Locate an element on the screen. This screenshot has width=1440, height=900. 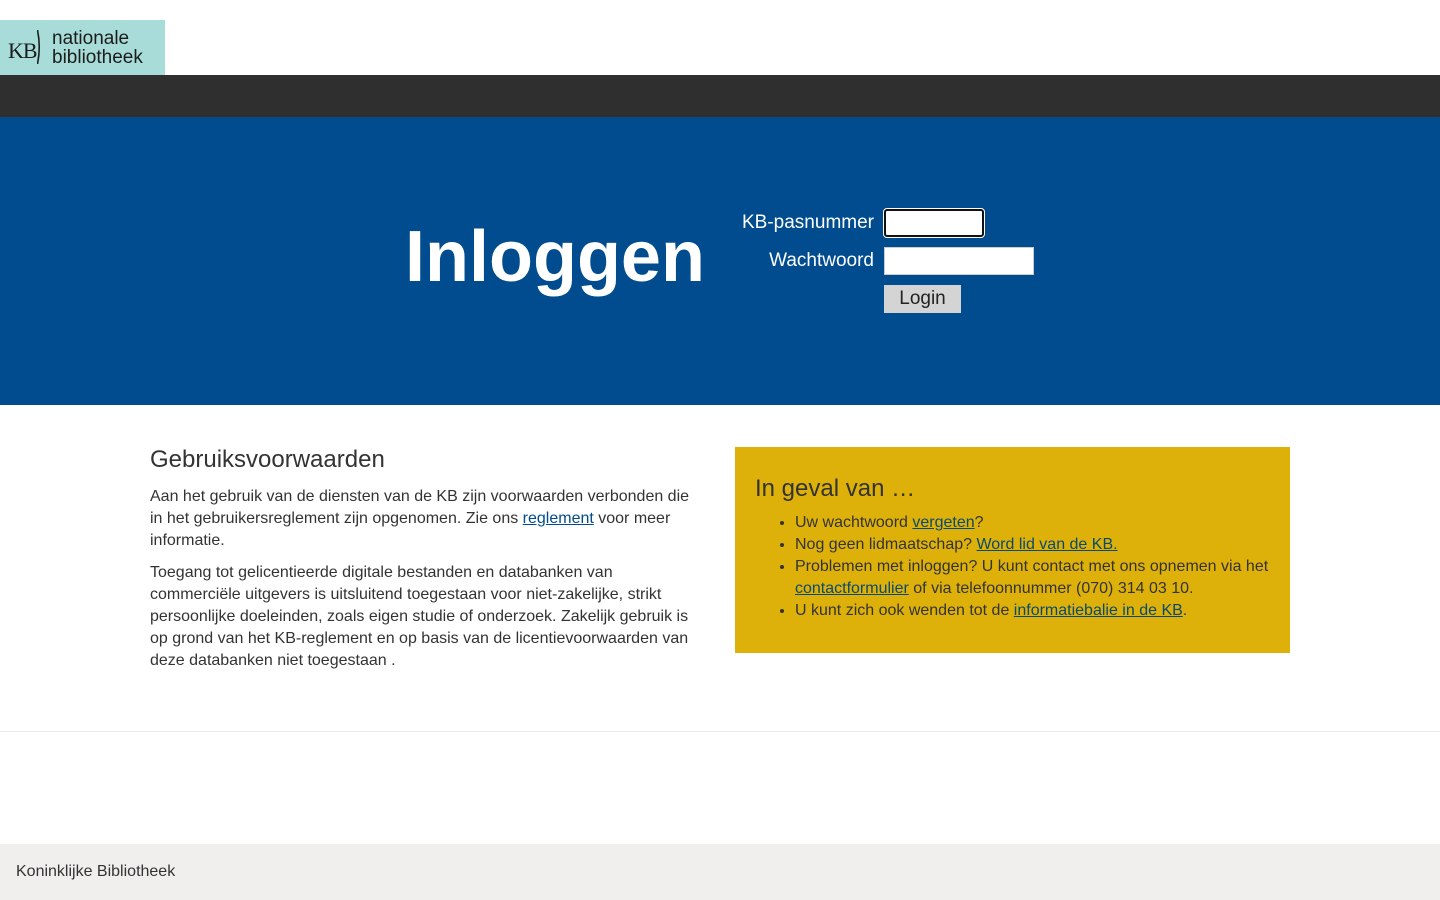
help-item-text: Uw wachtwoord is located at coordinates (854, 522).